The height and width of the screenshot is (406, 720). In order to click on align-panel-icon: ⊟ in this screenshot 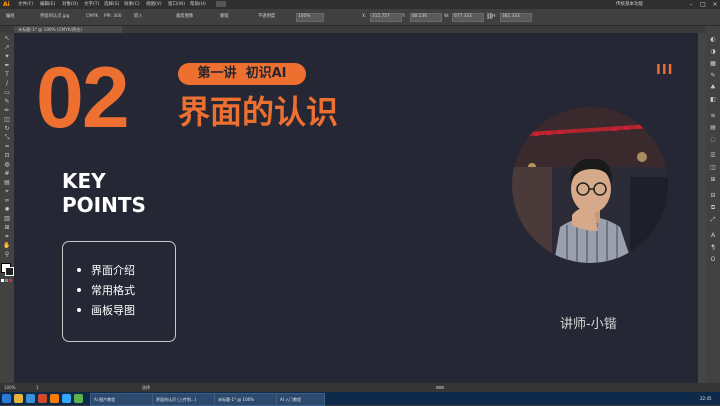, I will do `click(713, 195)`.